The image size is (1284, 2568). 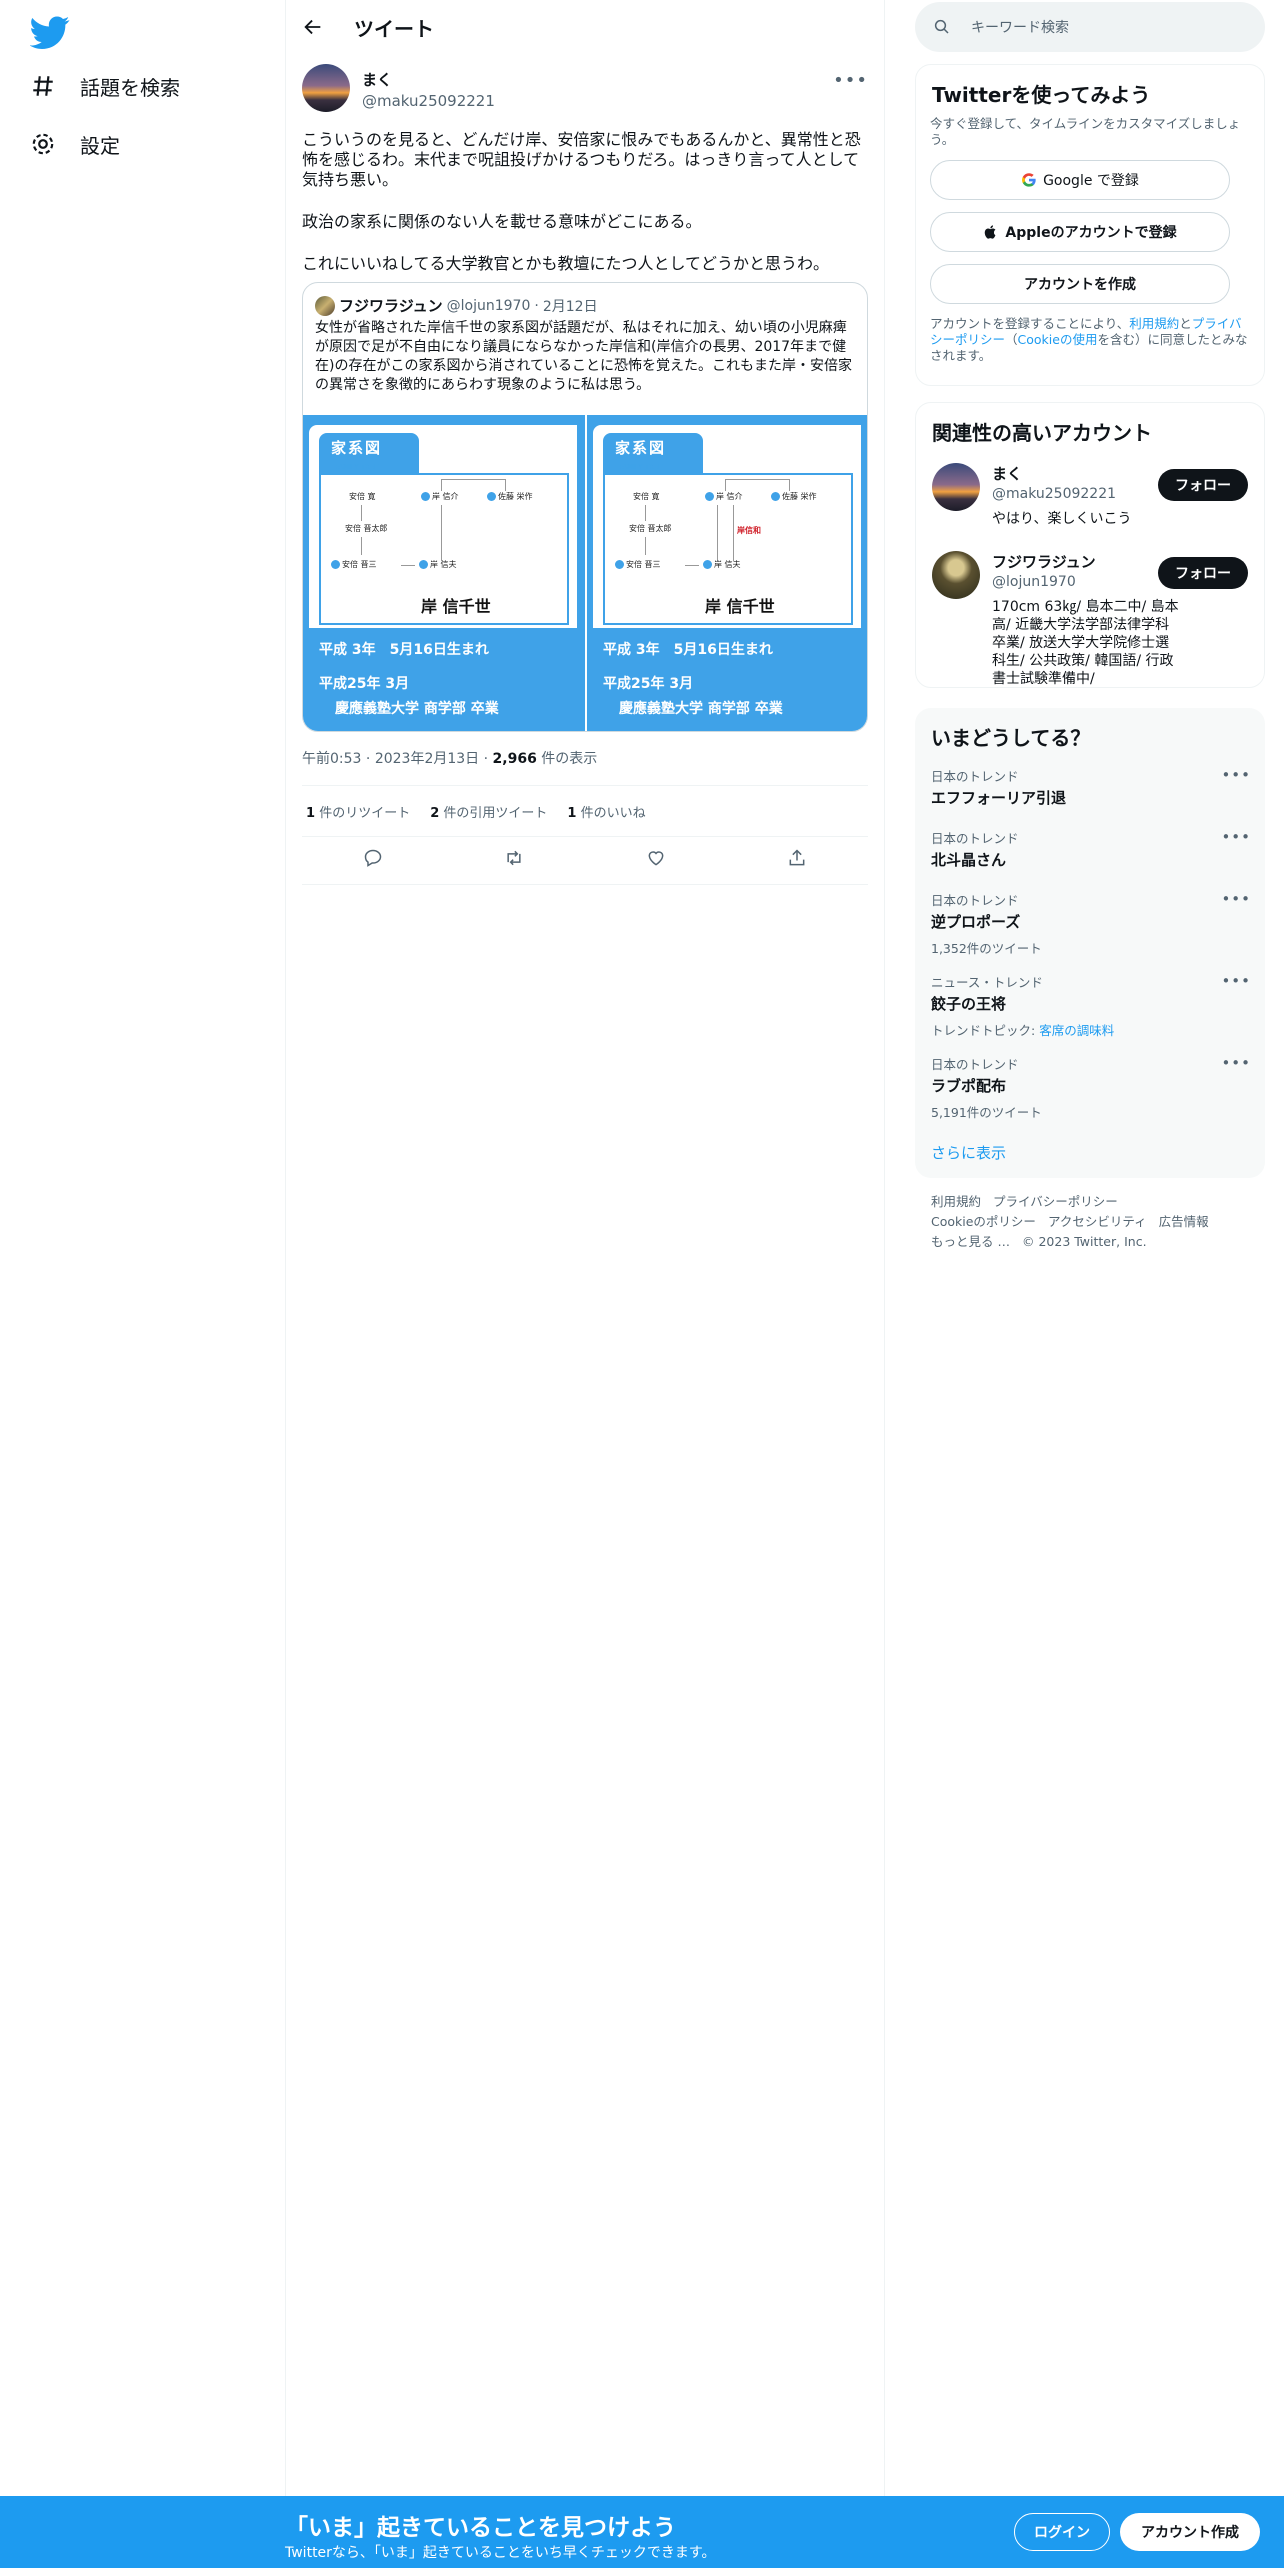 I want to click on trend-item: 日本のトレンド 逆プロポーズ 1,352件のツイート •••, so click(x=1091, y=923).